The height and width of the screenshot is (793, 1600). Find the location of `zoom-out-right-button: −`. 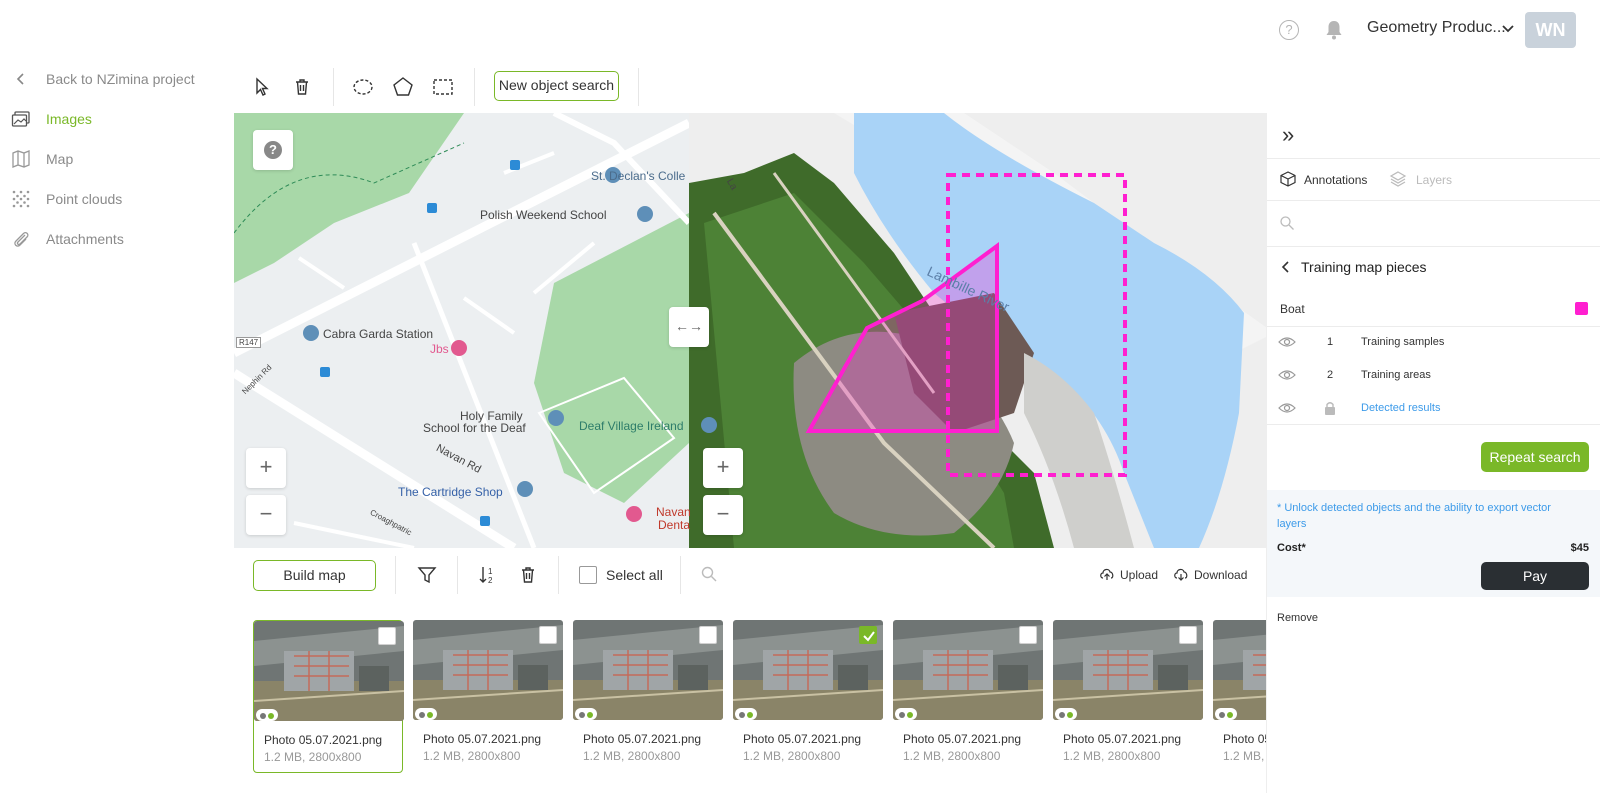

zoom-out-right-button: − is located at coordinates (723, 515).